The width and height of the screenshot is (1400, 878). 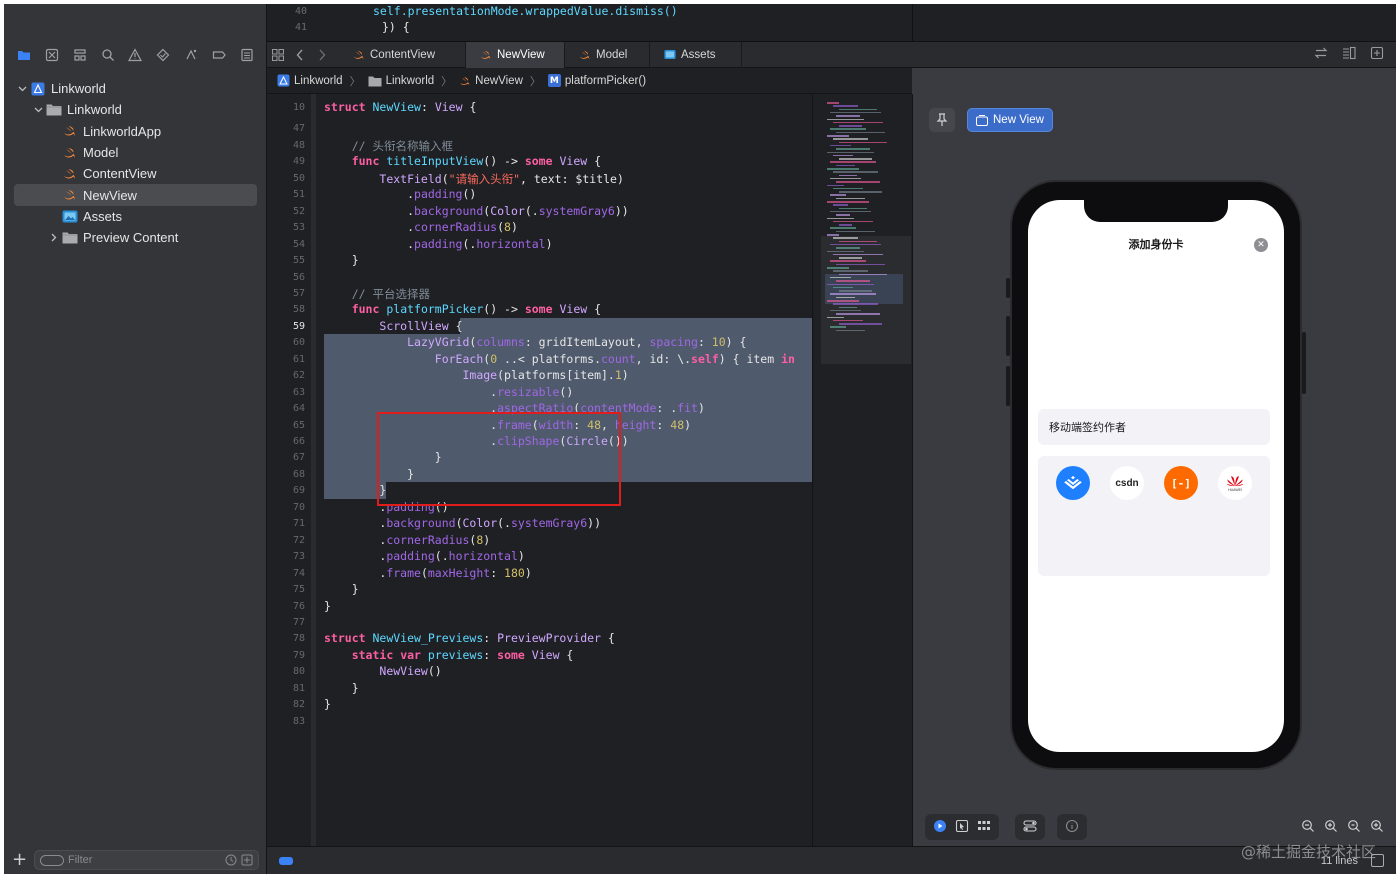 I want to click on line-number: 48, so click(x=298, y=145).